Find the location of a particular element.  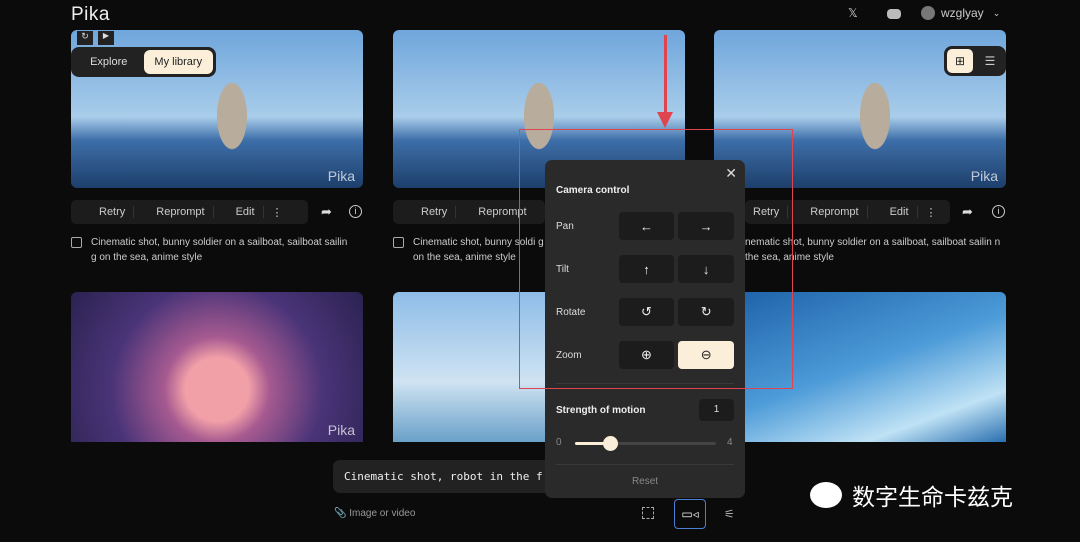

paperclip-icon: 📎 is located at coordinates (340, 513).